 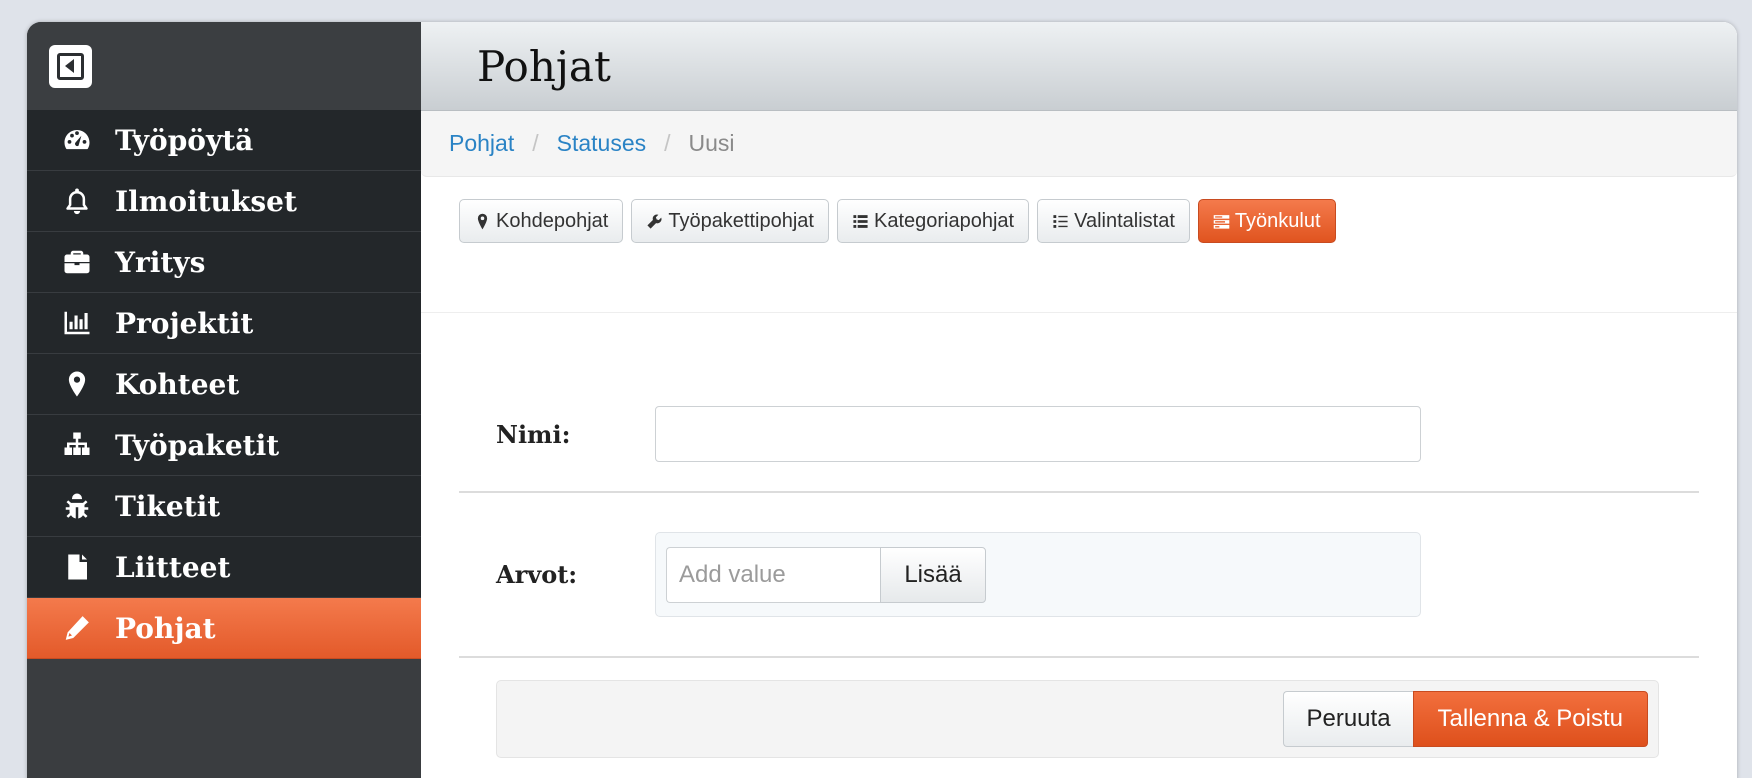 What do you see at coordinates (533, 434) in the screenshot?
I see `name-label: Nimi:` at bounding box center [533, 434].